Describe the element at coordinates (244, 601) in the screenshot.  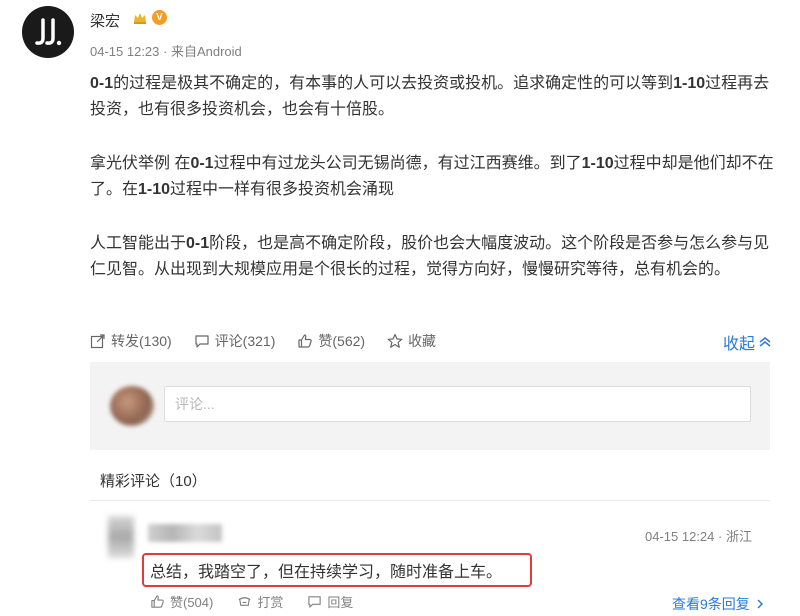
I see `gift-icon` at that location.